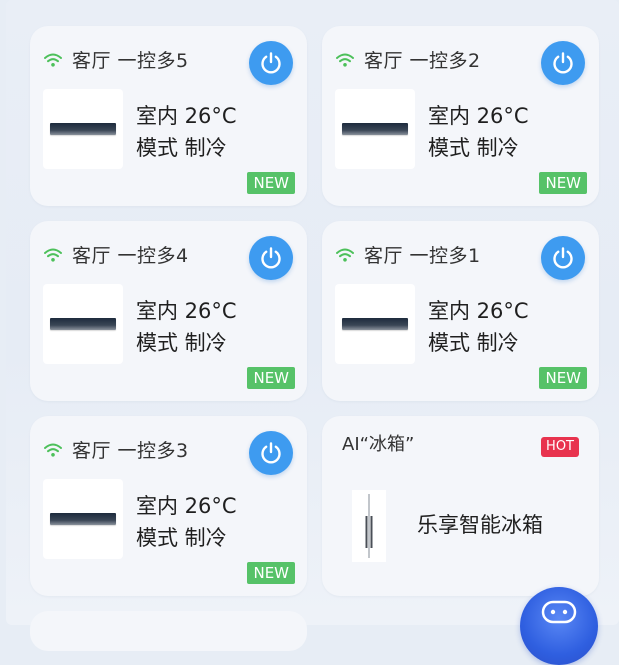  I want to click on card-header: 客厅 一控多1, so click(408, 254).